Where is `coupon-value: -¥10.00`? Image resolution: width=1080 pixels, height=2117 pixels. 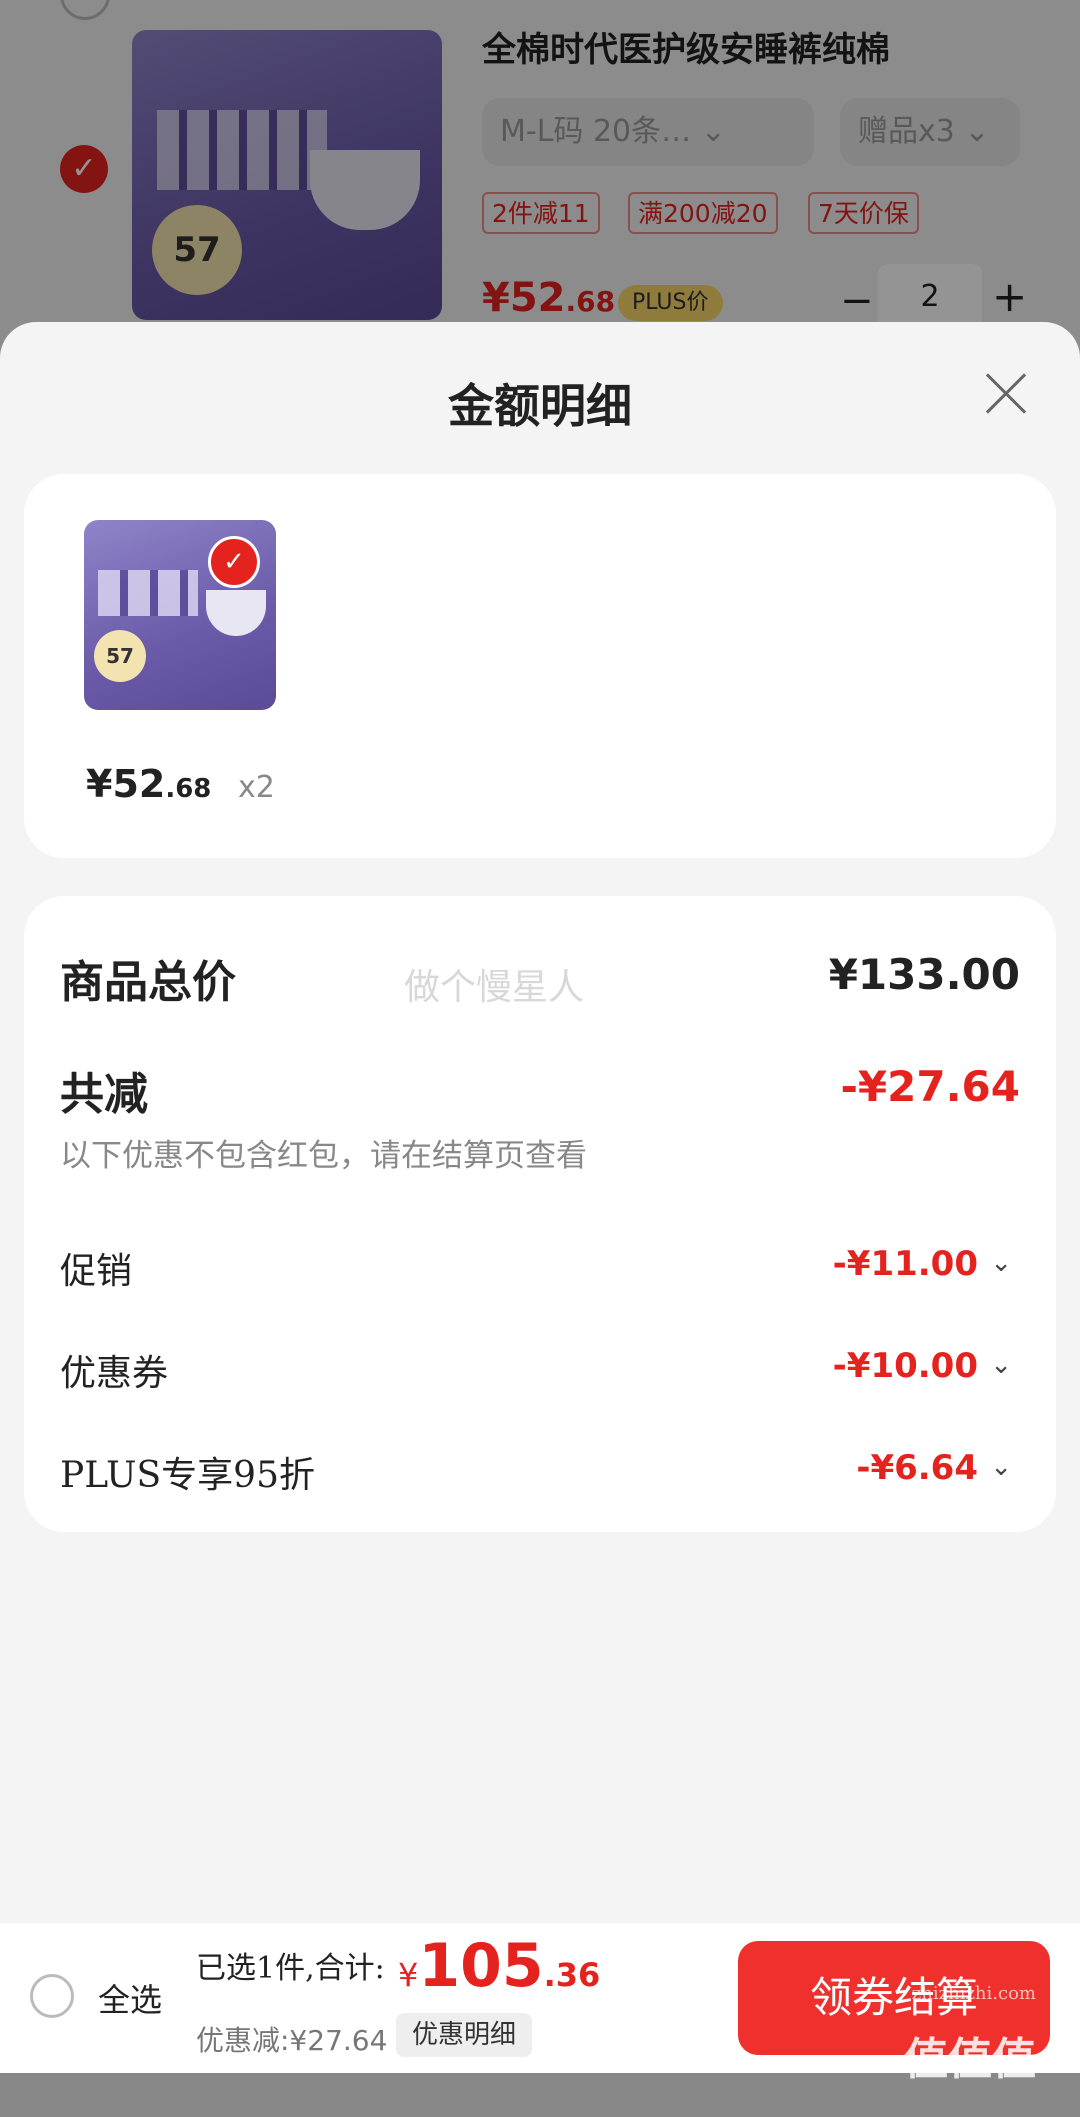 coupon-value: -¥10.00 is located at coordinates (905, 1366).